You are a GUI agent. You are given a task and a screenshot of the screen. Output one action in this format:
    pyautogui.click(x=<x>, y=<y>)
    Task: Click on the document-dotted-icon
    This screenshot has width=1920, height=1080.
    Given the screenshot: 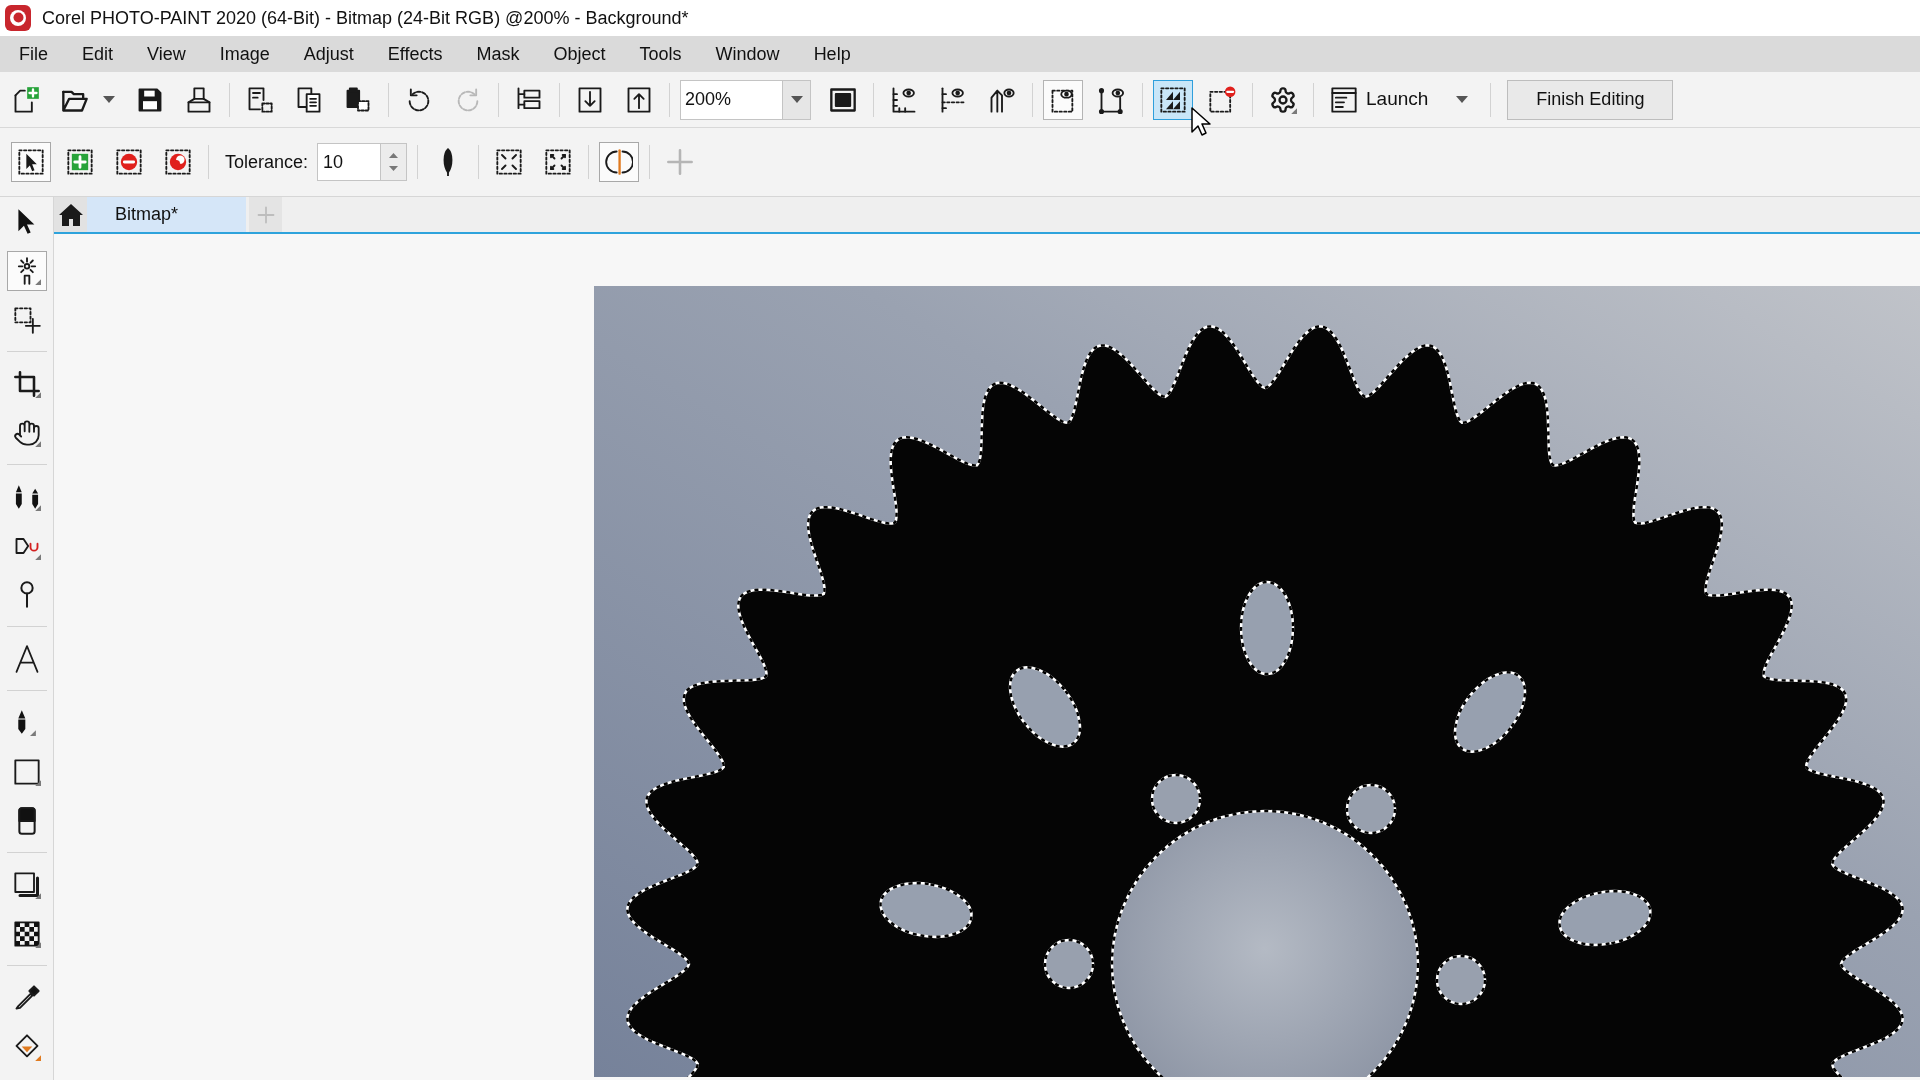 What is the action you would take?
    pyautogui.click(x=260, y=99)
    